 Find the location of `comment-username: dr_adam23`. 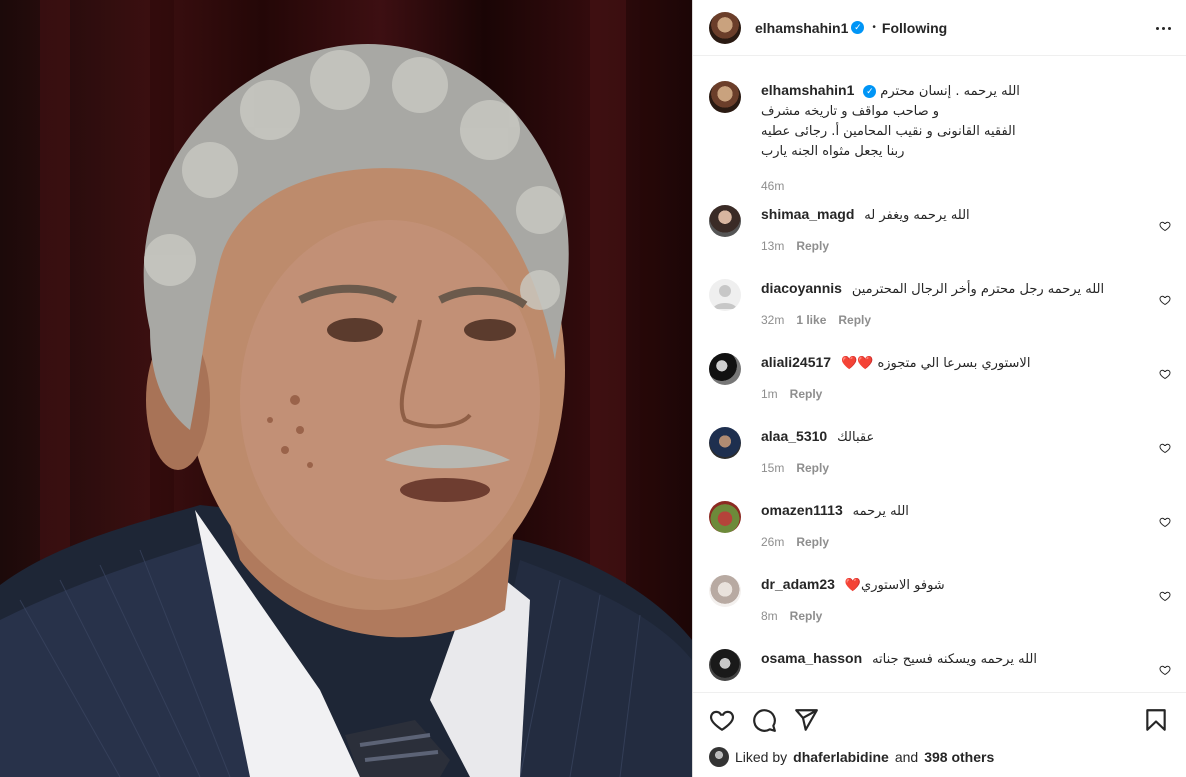

comment-username: dr_adam23 is located at coordinates (798, 584).